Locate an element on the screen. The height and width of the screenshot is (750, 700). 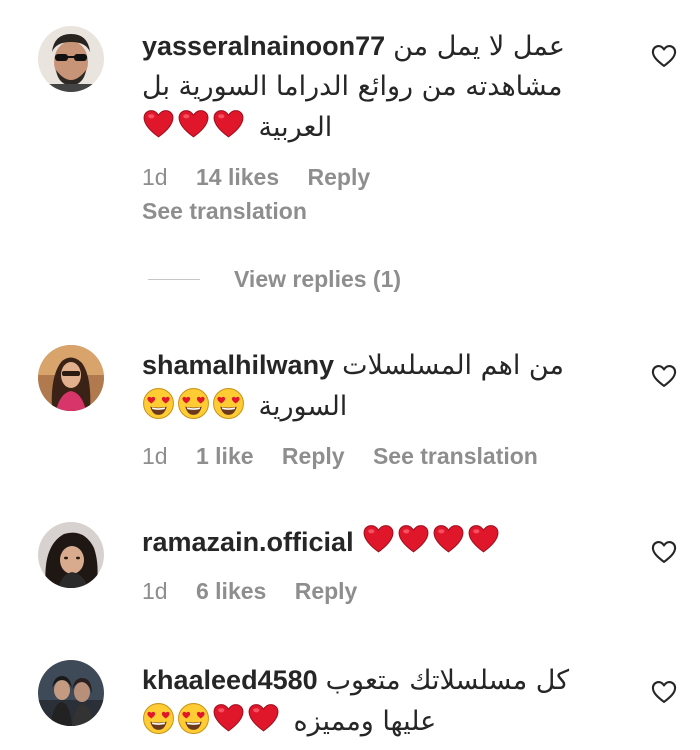
comment-text: عمل لا يمل من is located at coordinates (479, 46).